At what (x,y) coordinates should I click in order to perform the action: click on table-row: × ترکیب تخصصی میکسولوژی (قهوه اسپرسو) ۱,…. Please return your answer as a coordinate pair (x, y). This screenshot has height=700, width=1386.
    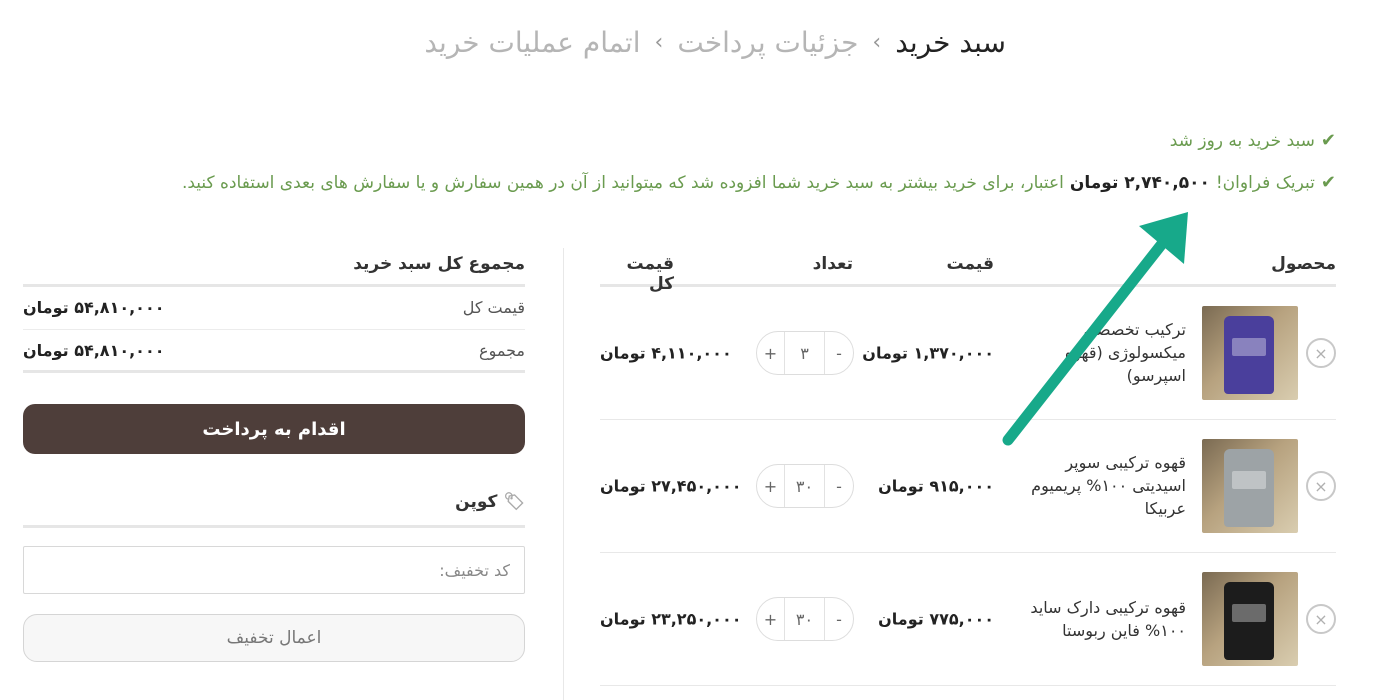
    Looking at the image, I should click on (968, 353).